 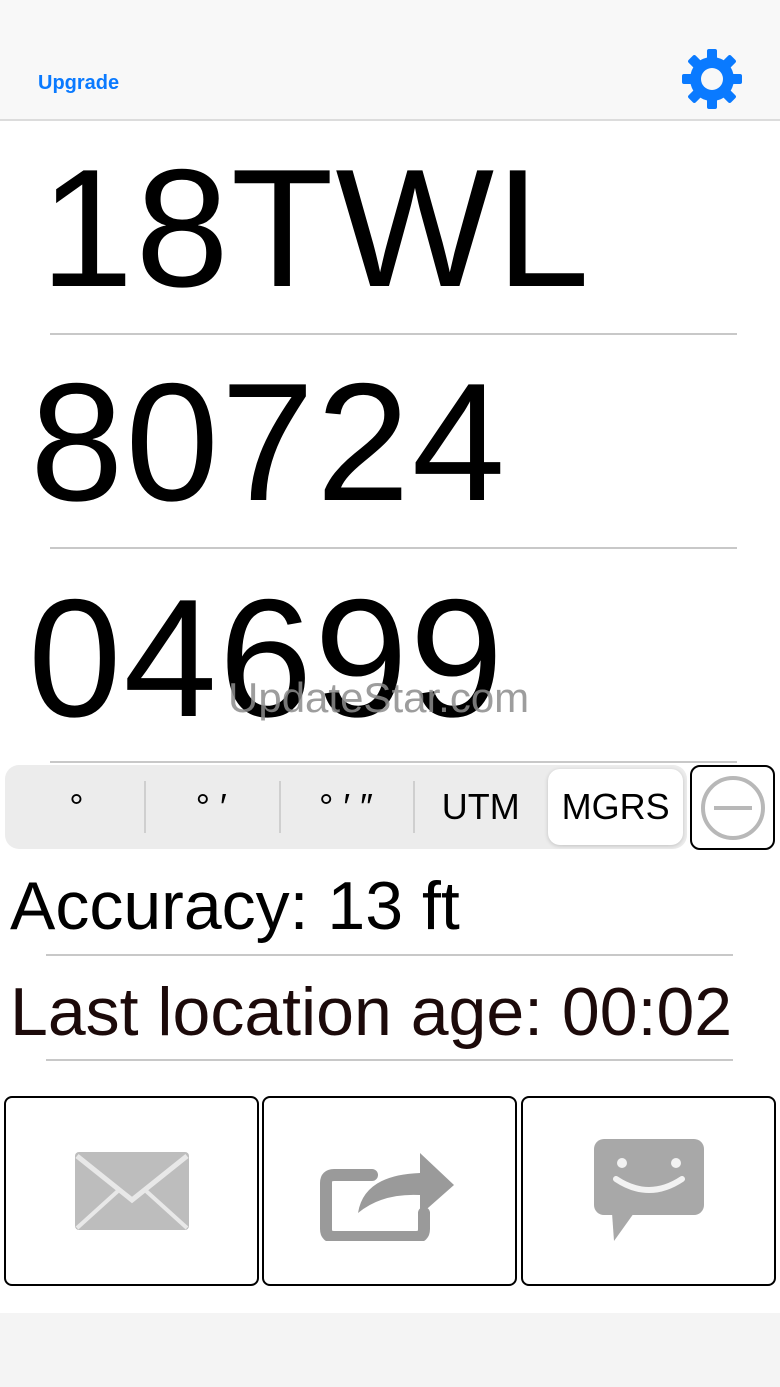 I want to click on location-age-text: Last location age: 00:02, so click(x=371, y=1012).